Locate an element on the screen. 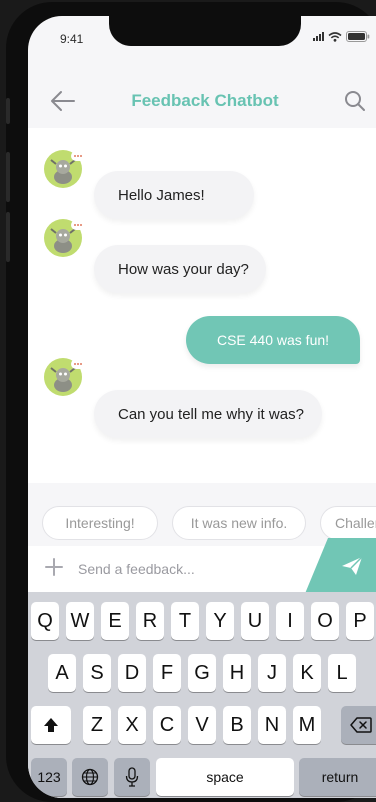 This screenshot has height=802, width=376. globe-icon is located at coordinates (90, 777).